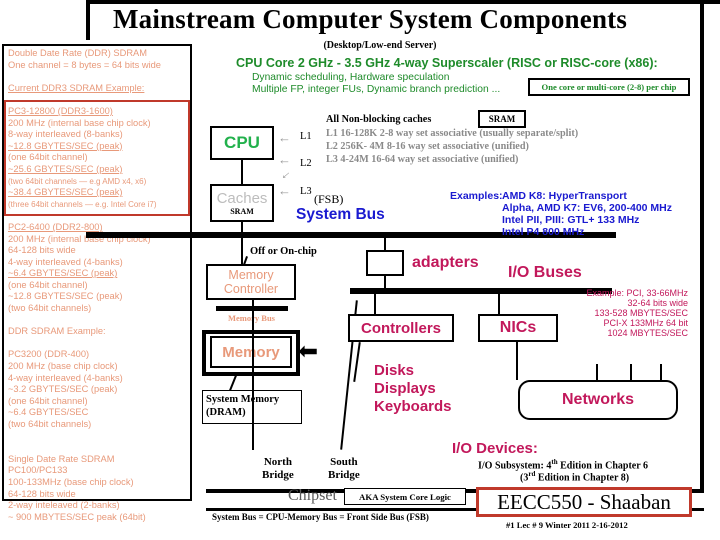 The height and width of the screenshot is (540, 720). What do you see at coordinates (400, 328) in the screenshot?
I see `controllers-label: Controllers` at bounding box center [400, 328].